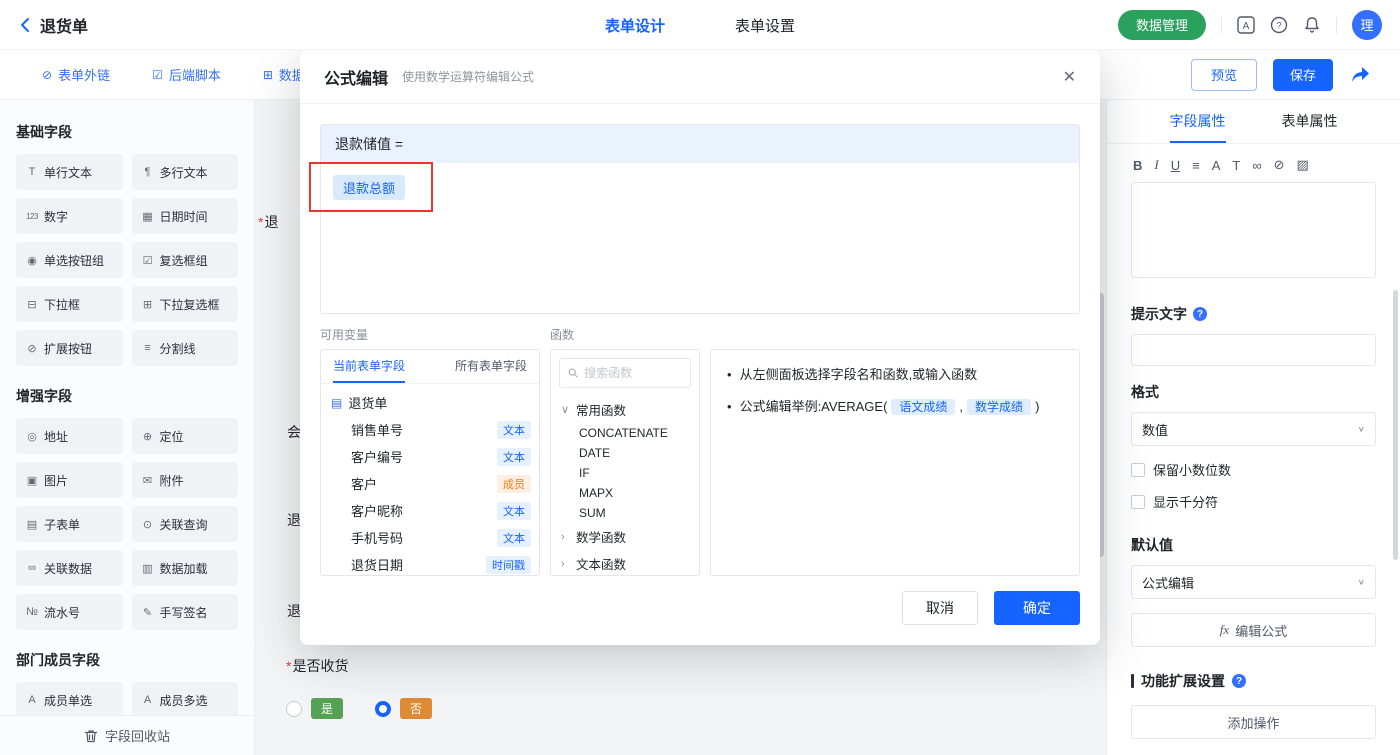 The height and width of the screenshot is (755, 1400). I want to click on back-button, so click(25, 25).